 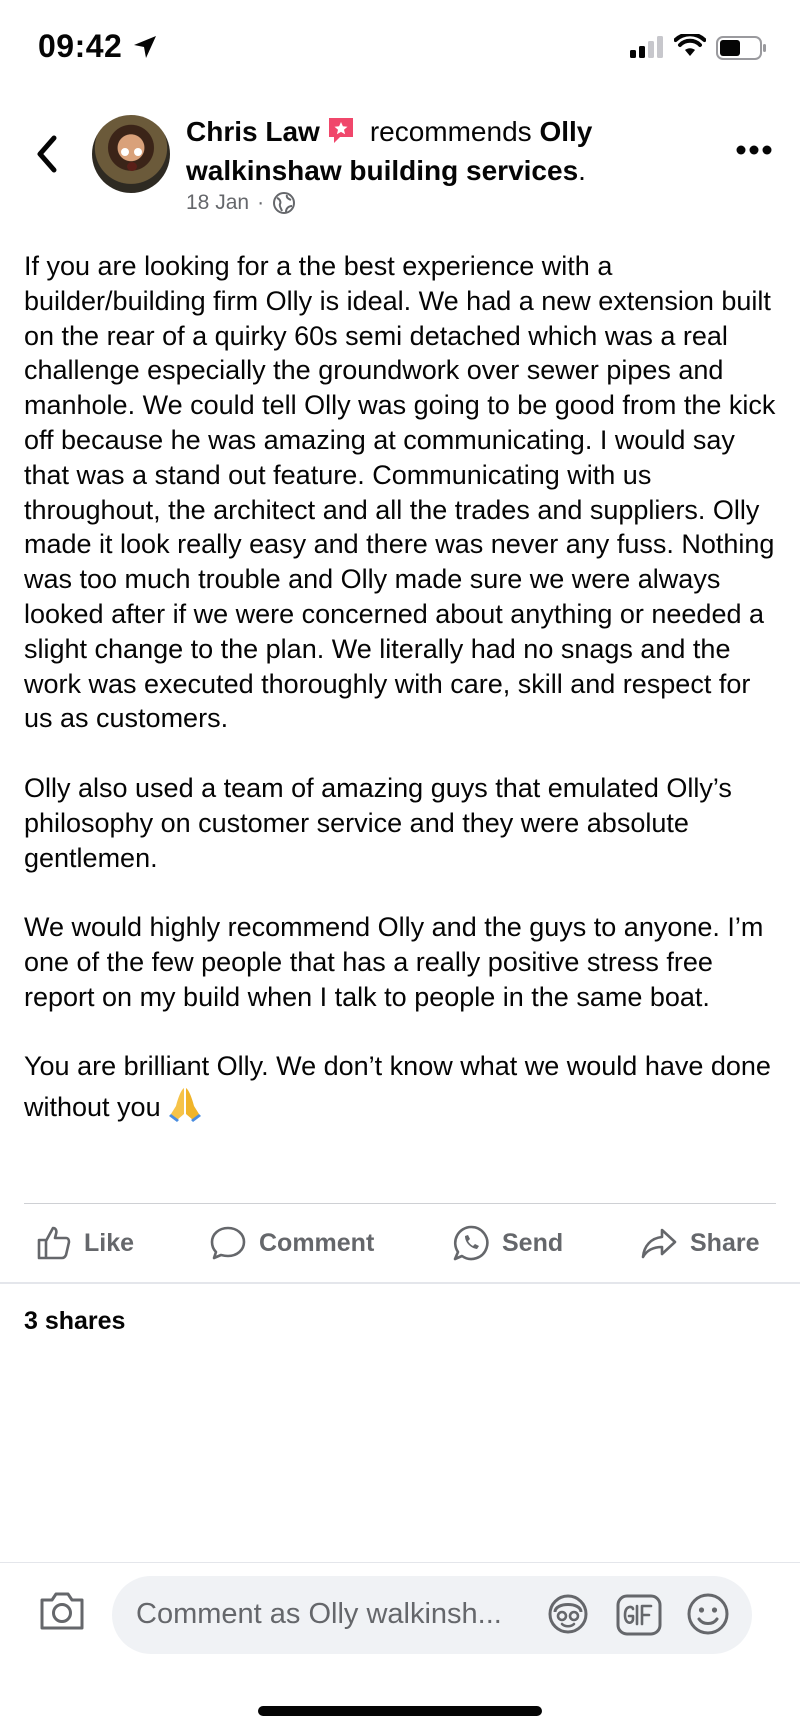 What do you see at coordinates (184, 1105) in the screenshot?
I see `praying-hands-emoji` at bounding box center [184, 1105].